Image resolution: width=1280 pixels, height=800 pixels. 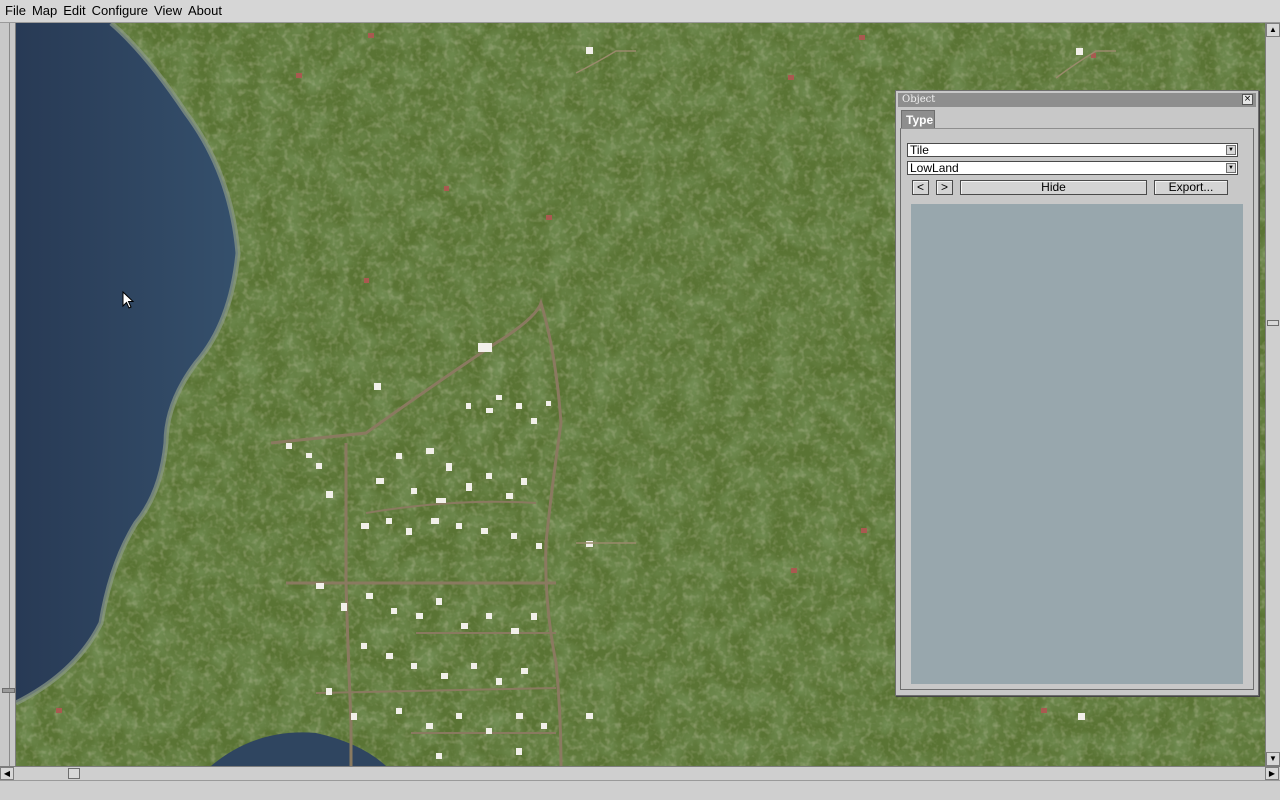 What do you see at coordinates (640, 11) in the screenshot?
I see `menu-bar: File Map Edit Configure View About` at bounding box center [640, 11].